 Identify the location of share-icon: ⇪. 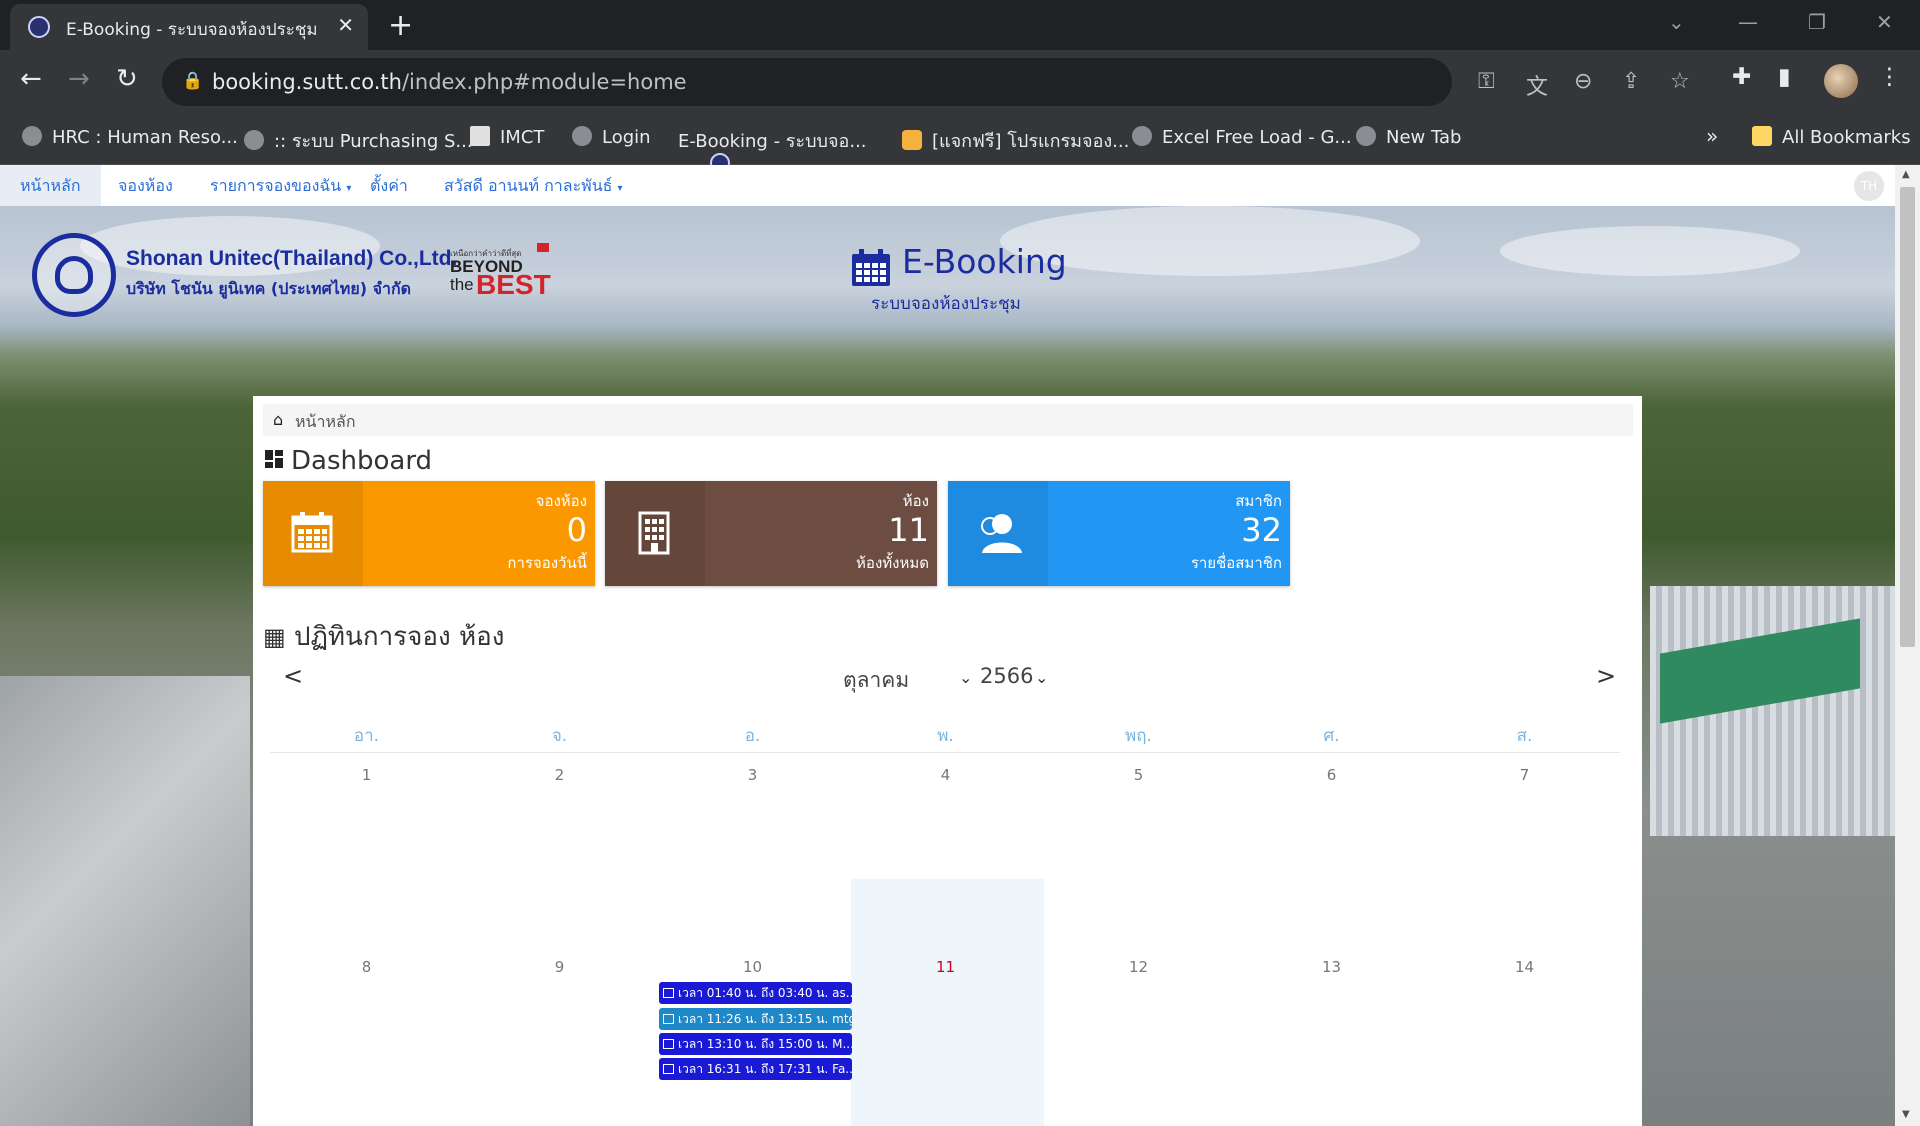
(1631, 81).